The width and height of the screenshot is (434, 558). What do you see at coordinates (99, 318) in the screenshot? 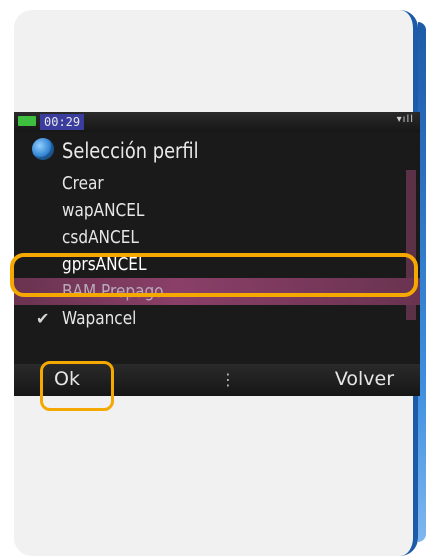
I see `list-item-label: Wapancel` at bounding box center [99, 318].